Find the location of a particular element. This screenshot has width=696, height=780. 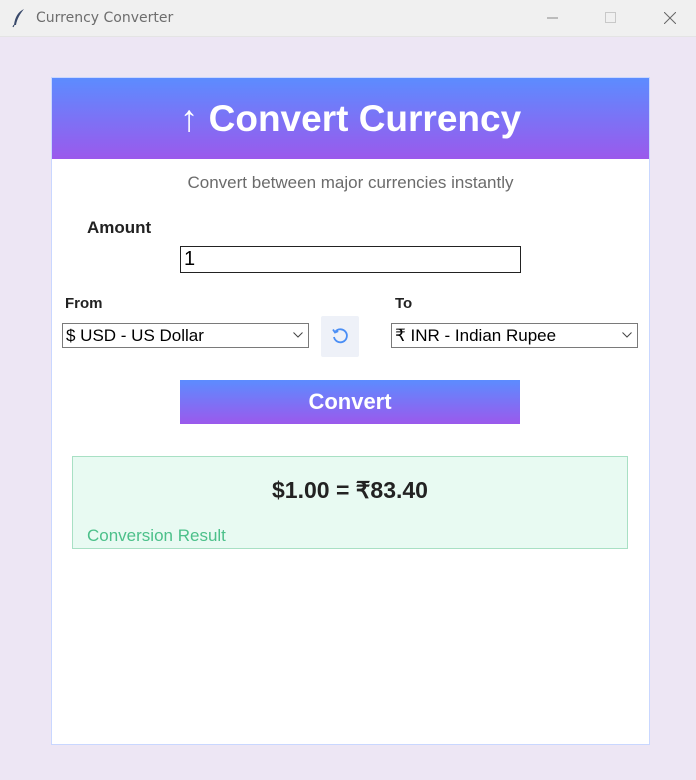

result-panel: $1.00 = ₹83.40 Conversion Result is located at coordinates (350, 502).